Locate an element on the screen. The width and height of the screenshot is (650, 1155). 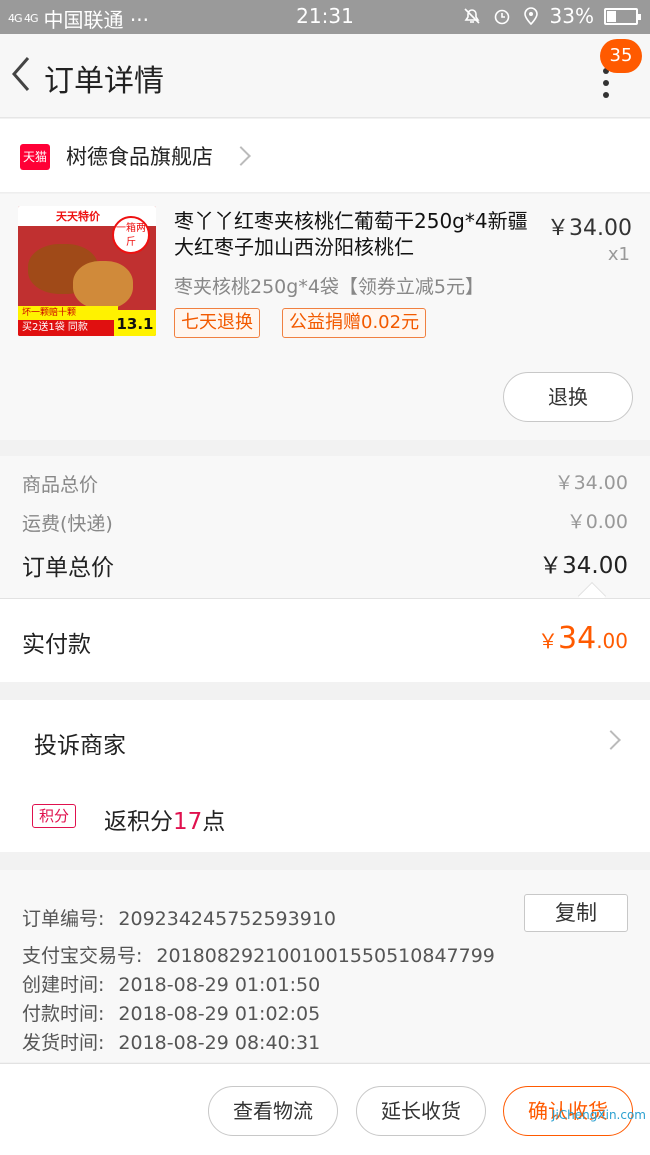
shop-name: 树德食品旗舰店 is located at coordinates (139, 157).